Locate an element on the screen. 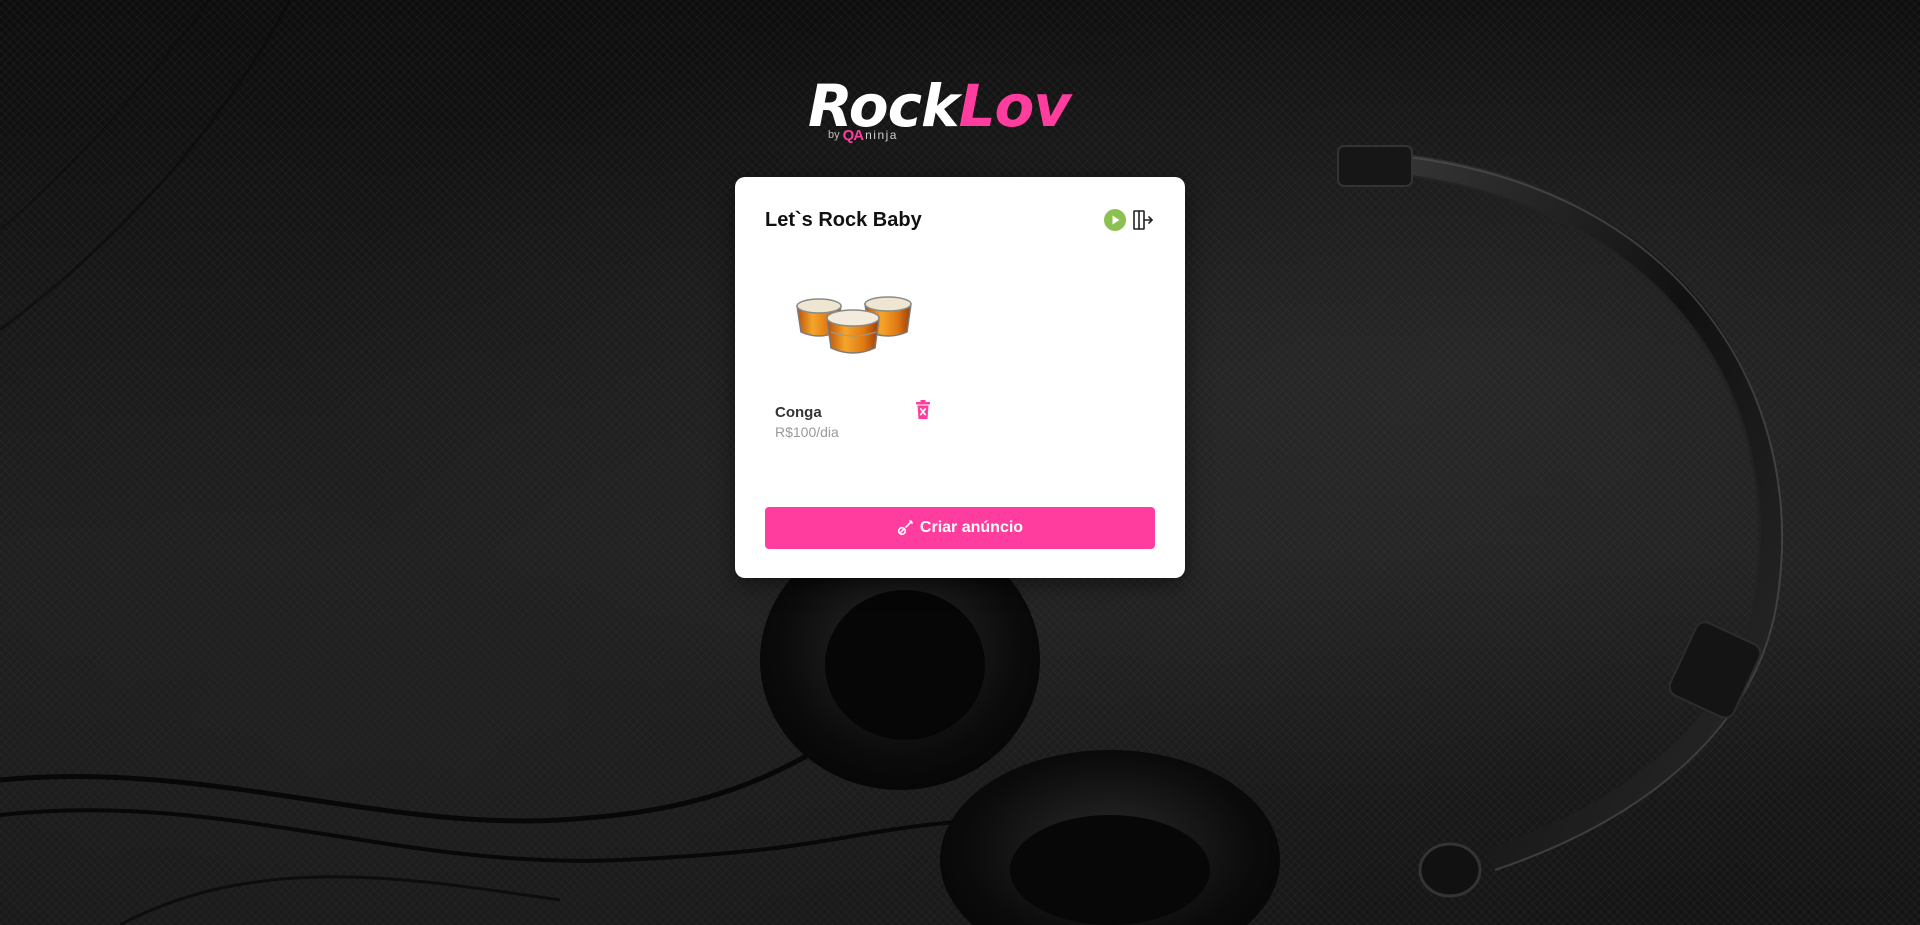 The width and height of the screenshot is (1920, 925). create-listing-label: Criar anúncio is located at coordinates (971, 527).